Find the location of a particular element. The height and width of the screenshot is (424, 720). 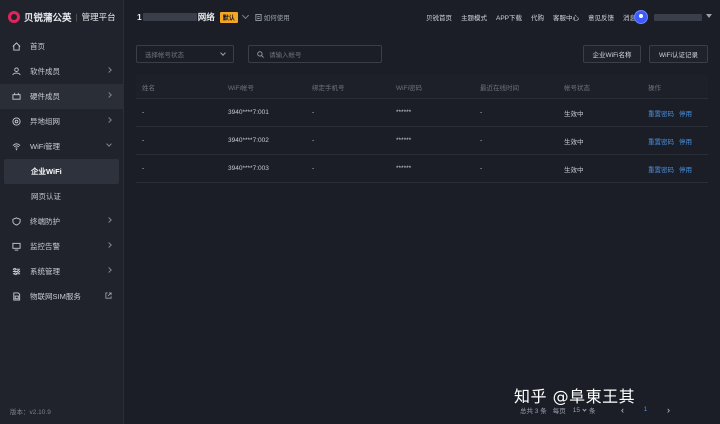

network-name-prefix: 1 is located at coordinates (139, 17).